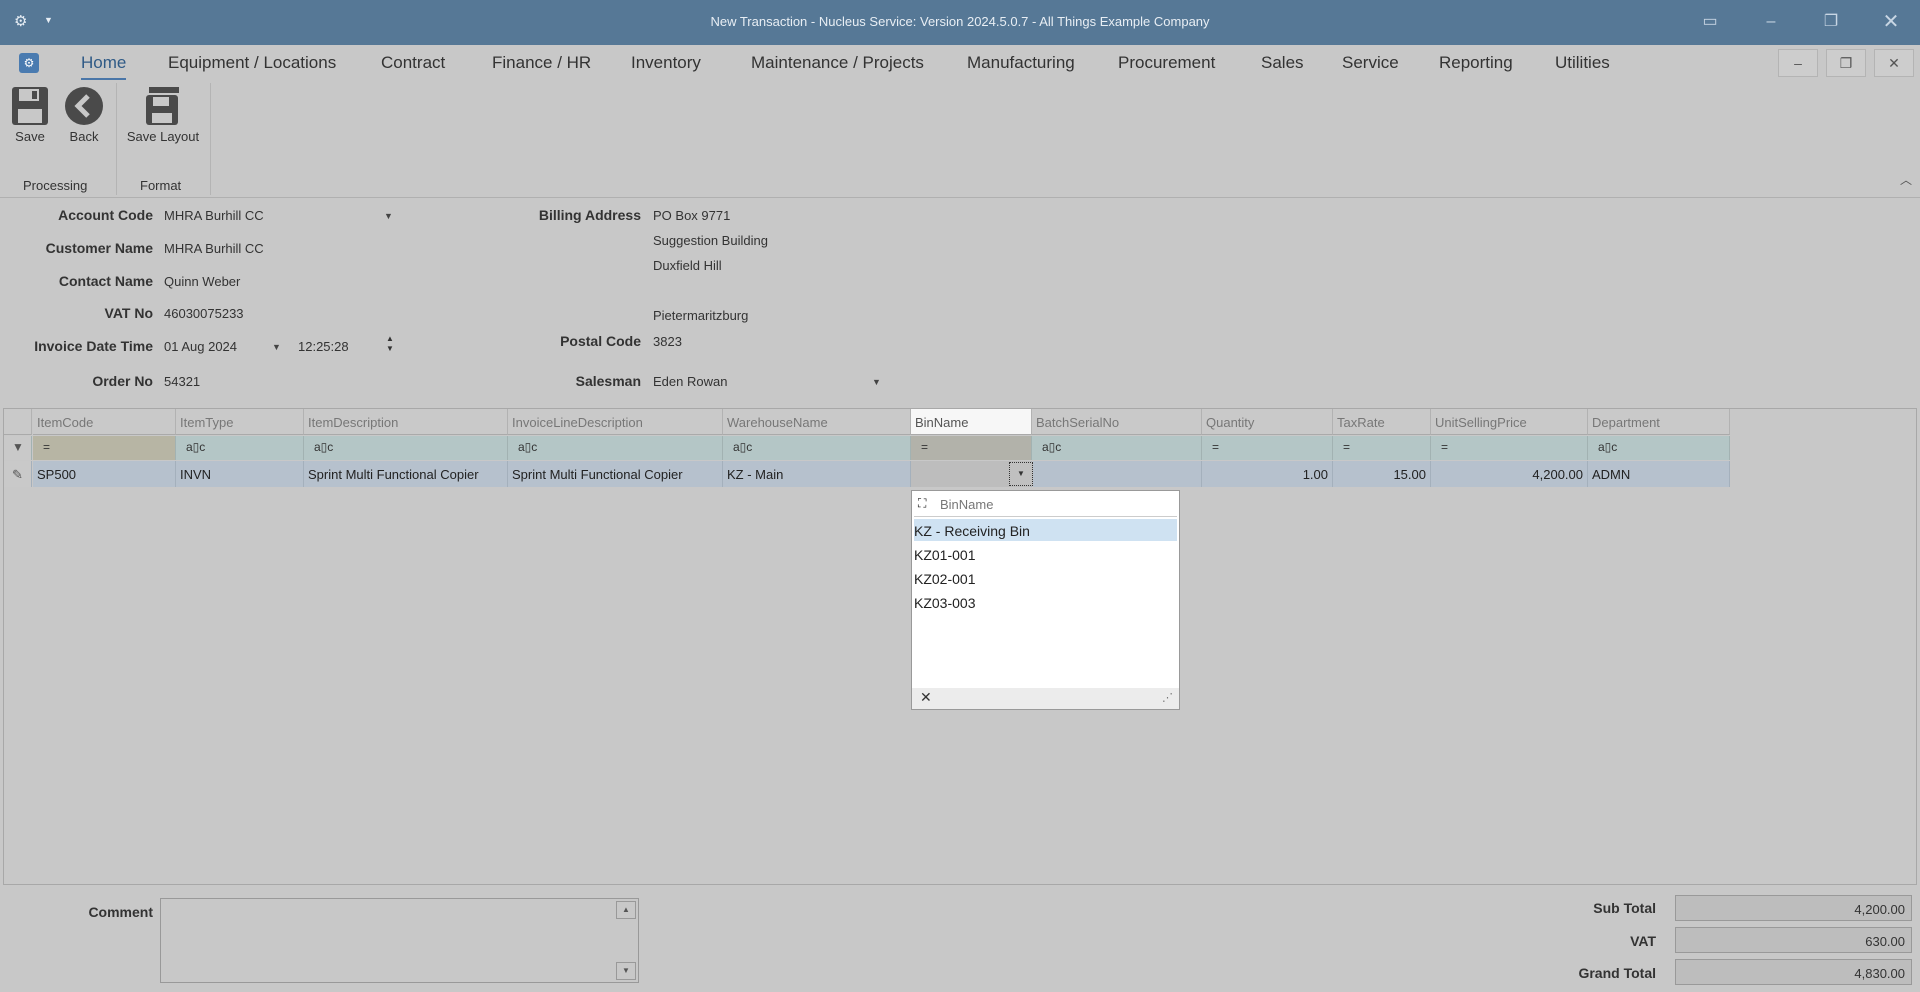 Image resolution: width=1920 pixels, height=992 pixels. What do you see at coordinates (700, 315) in the screenshot?
I see `billing-address-line4: Pietermaritzburg` at bounding box center [700, 315].